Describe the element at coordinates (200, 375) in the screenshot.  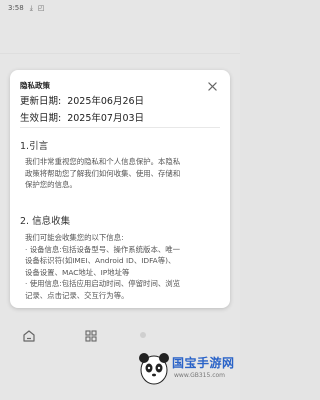
I see `watermark-url: www.GB315.com` at that location.